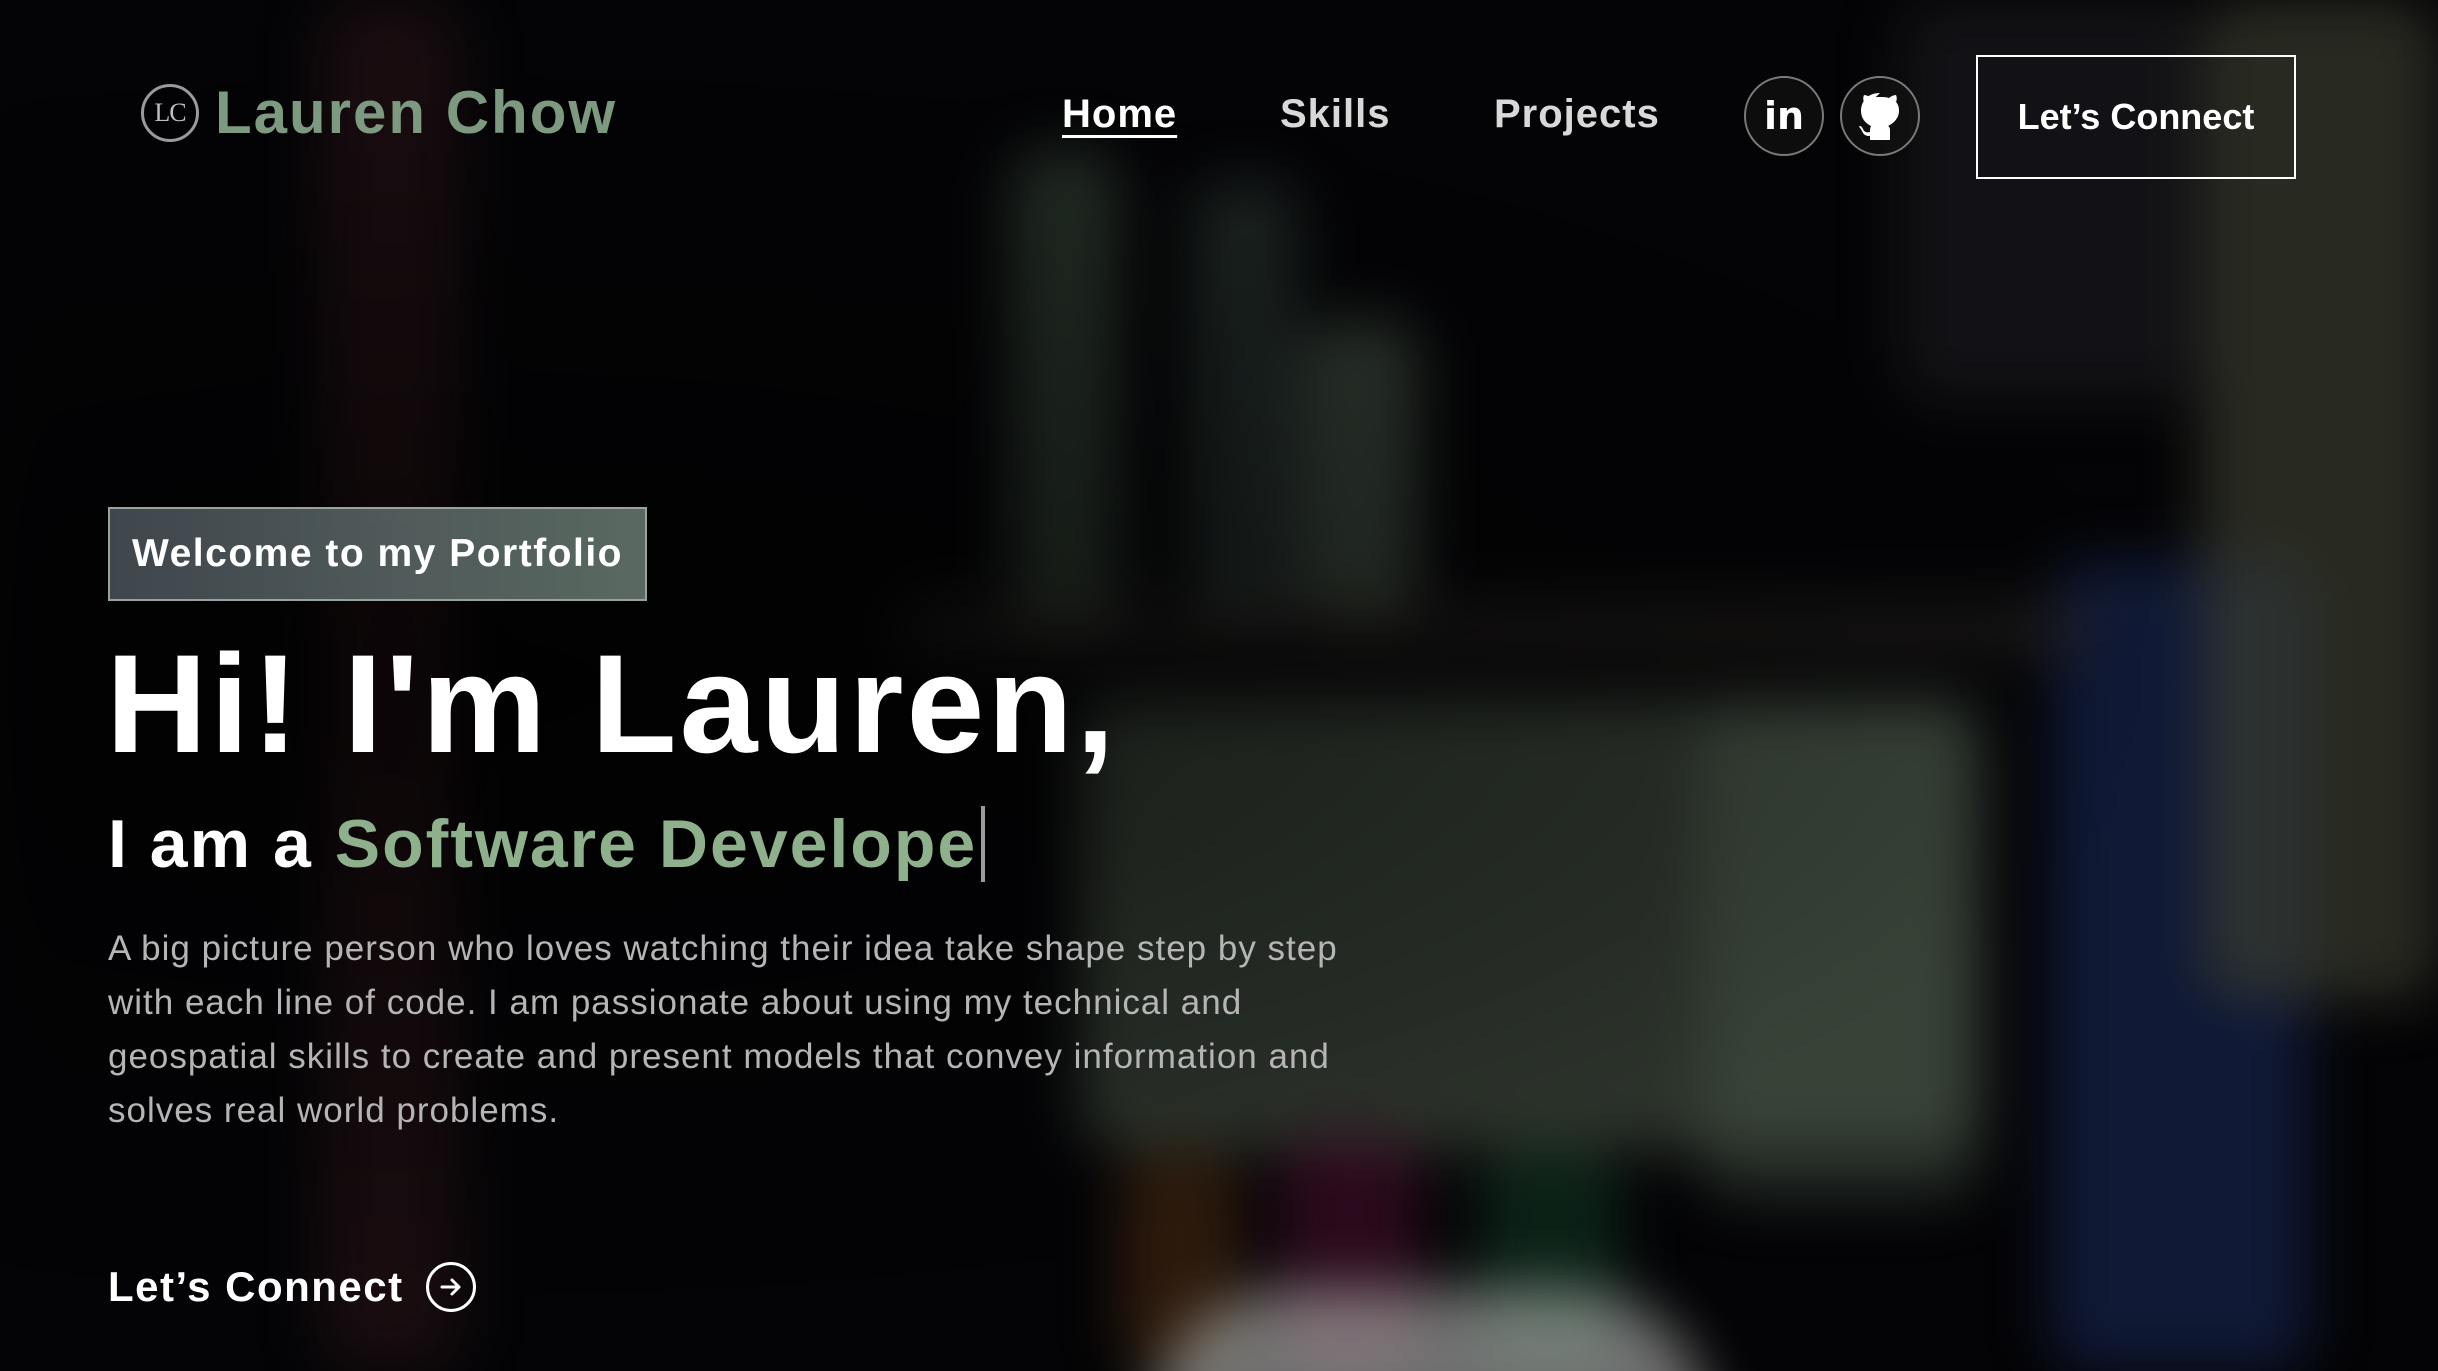 The height and width of the screenshot is (1371, 2438). I want to click on brand-logo: LC Lauren Chow, so click(379, 112).